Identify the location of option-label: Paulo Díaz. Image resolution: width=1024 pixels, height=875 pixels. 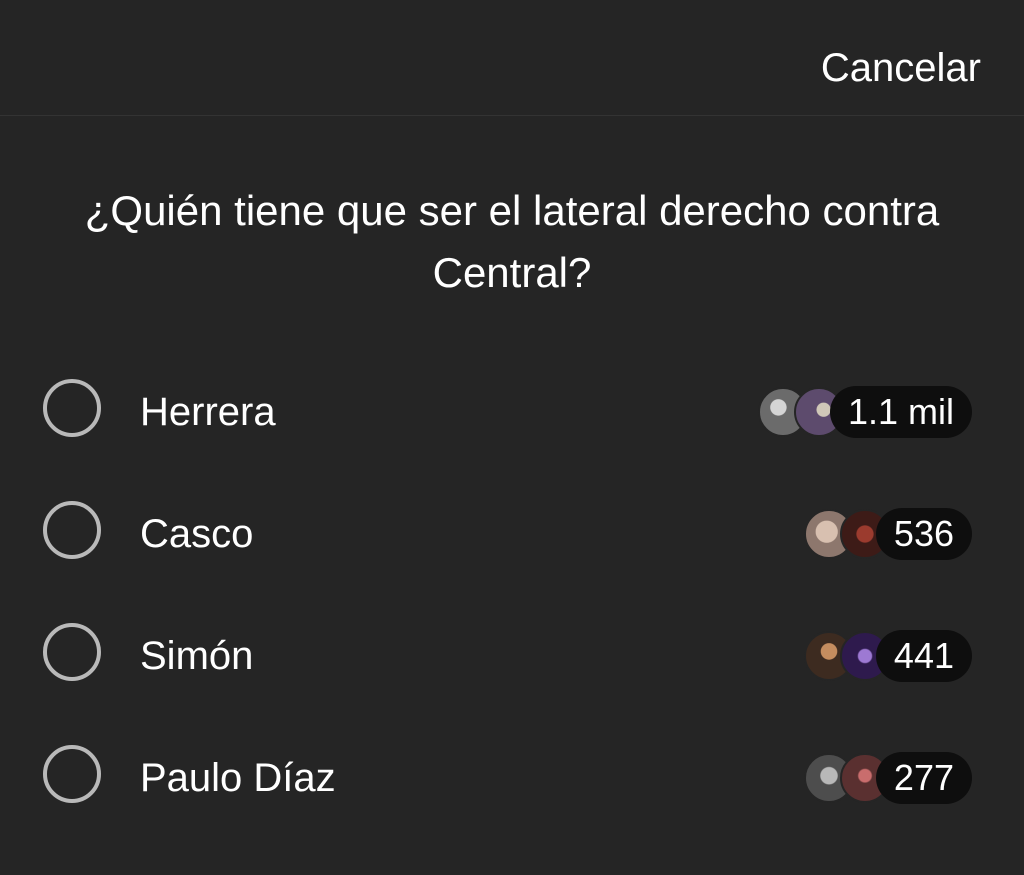
(238, 778).